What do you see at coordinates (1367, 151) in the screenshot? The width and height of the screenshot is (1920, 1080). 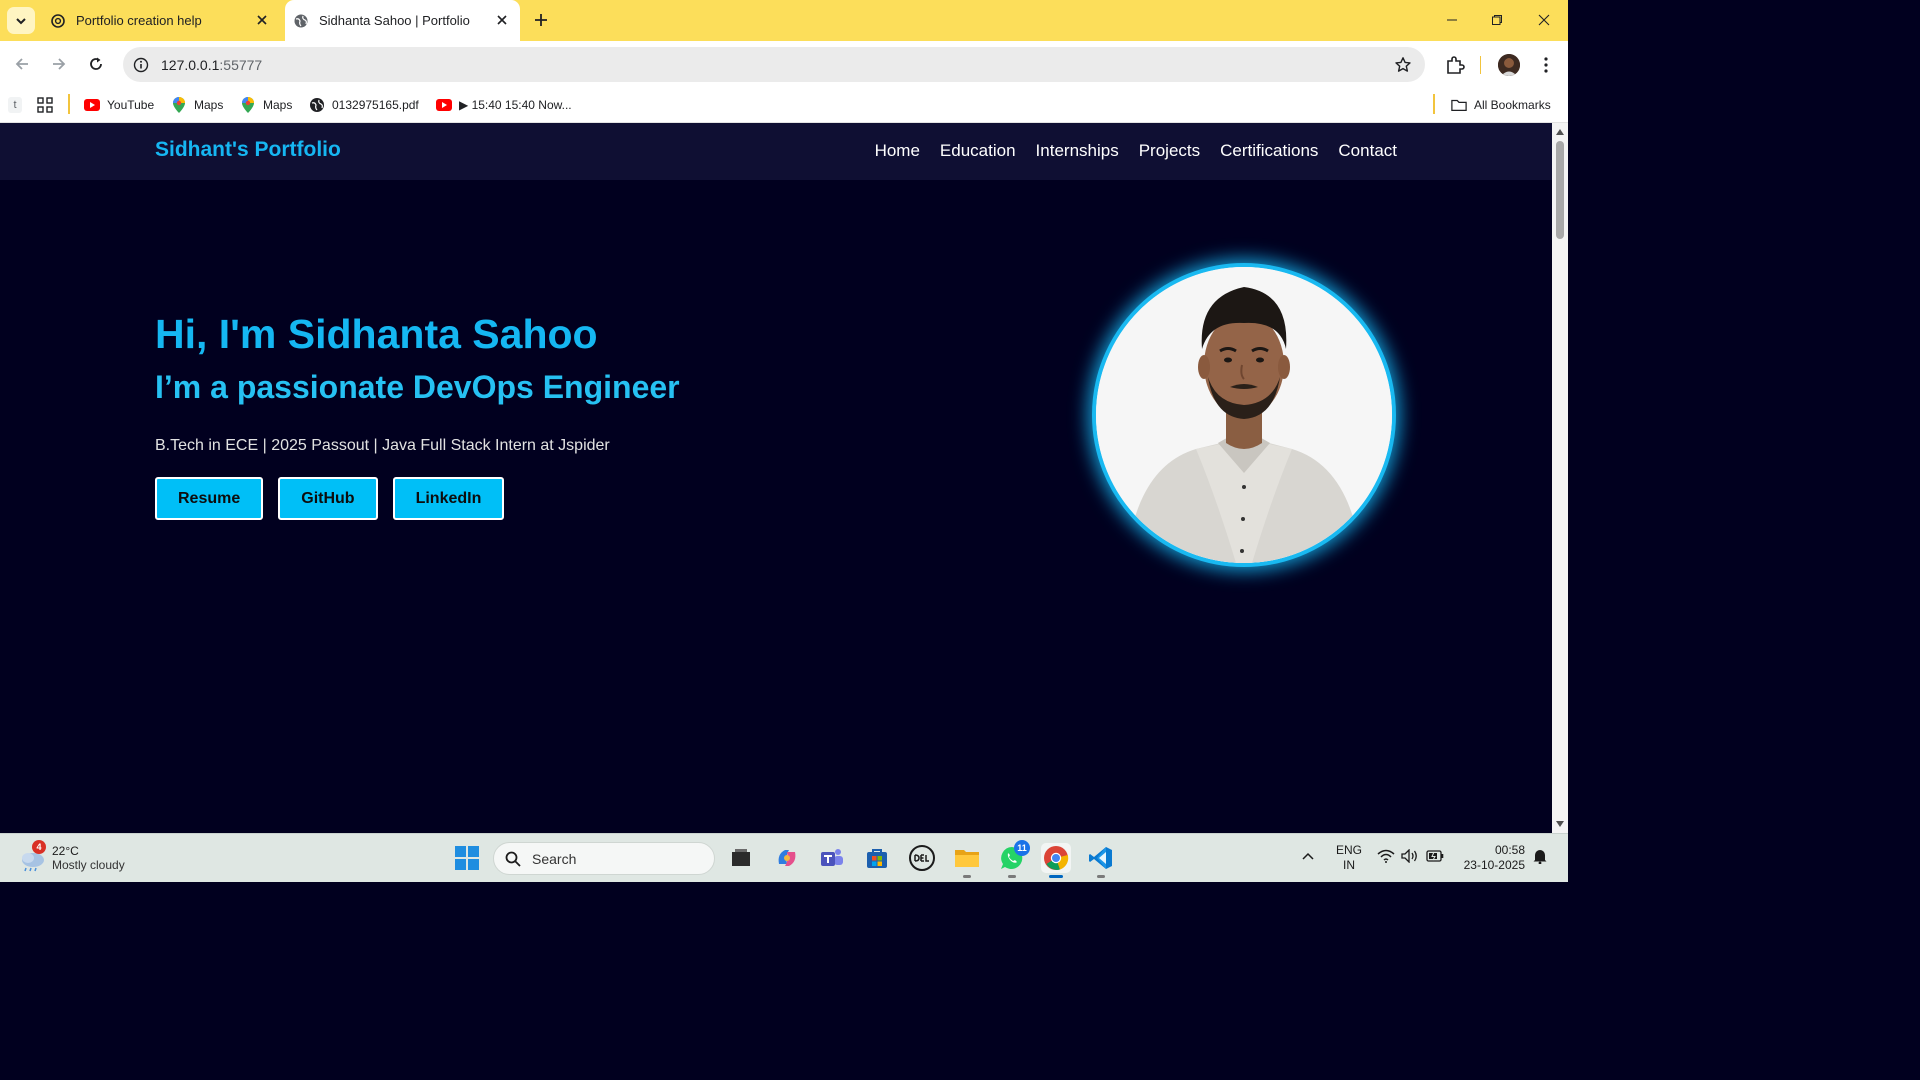 I see `nav-link-contact: Contact` at bounding box center [1367, 151].